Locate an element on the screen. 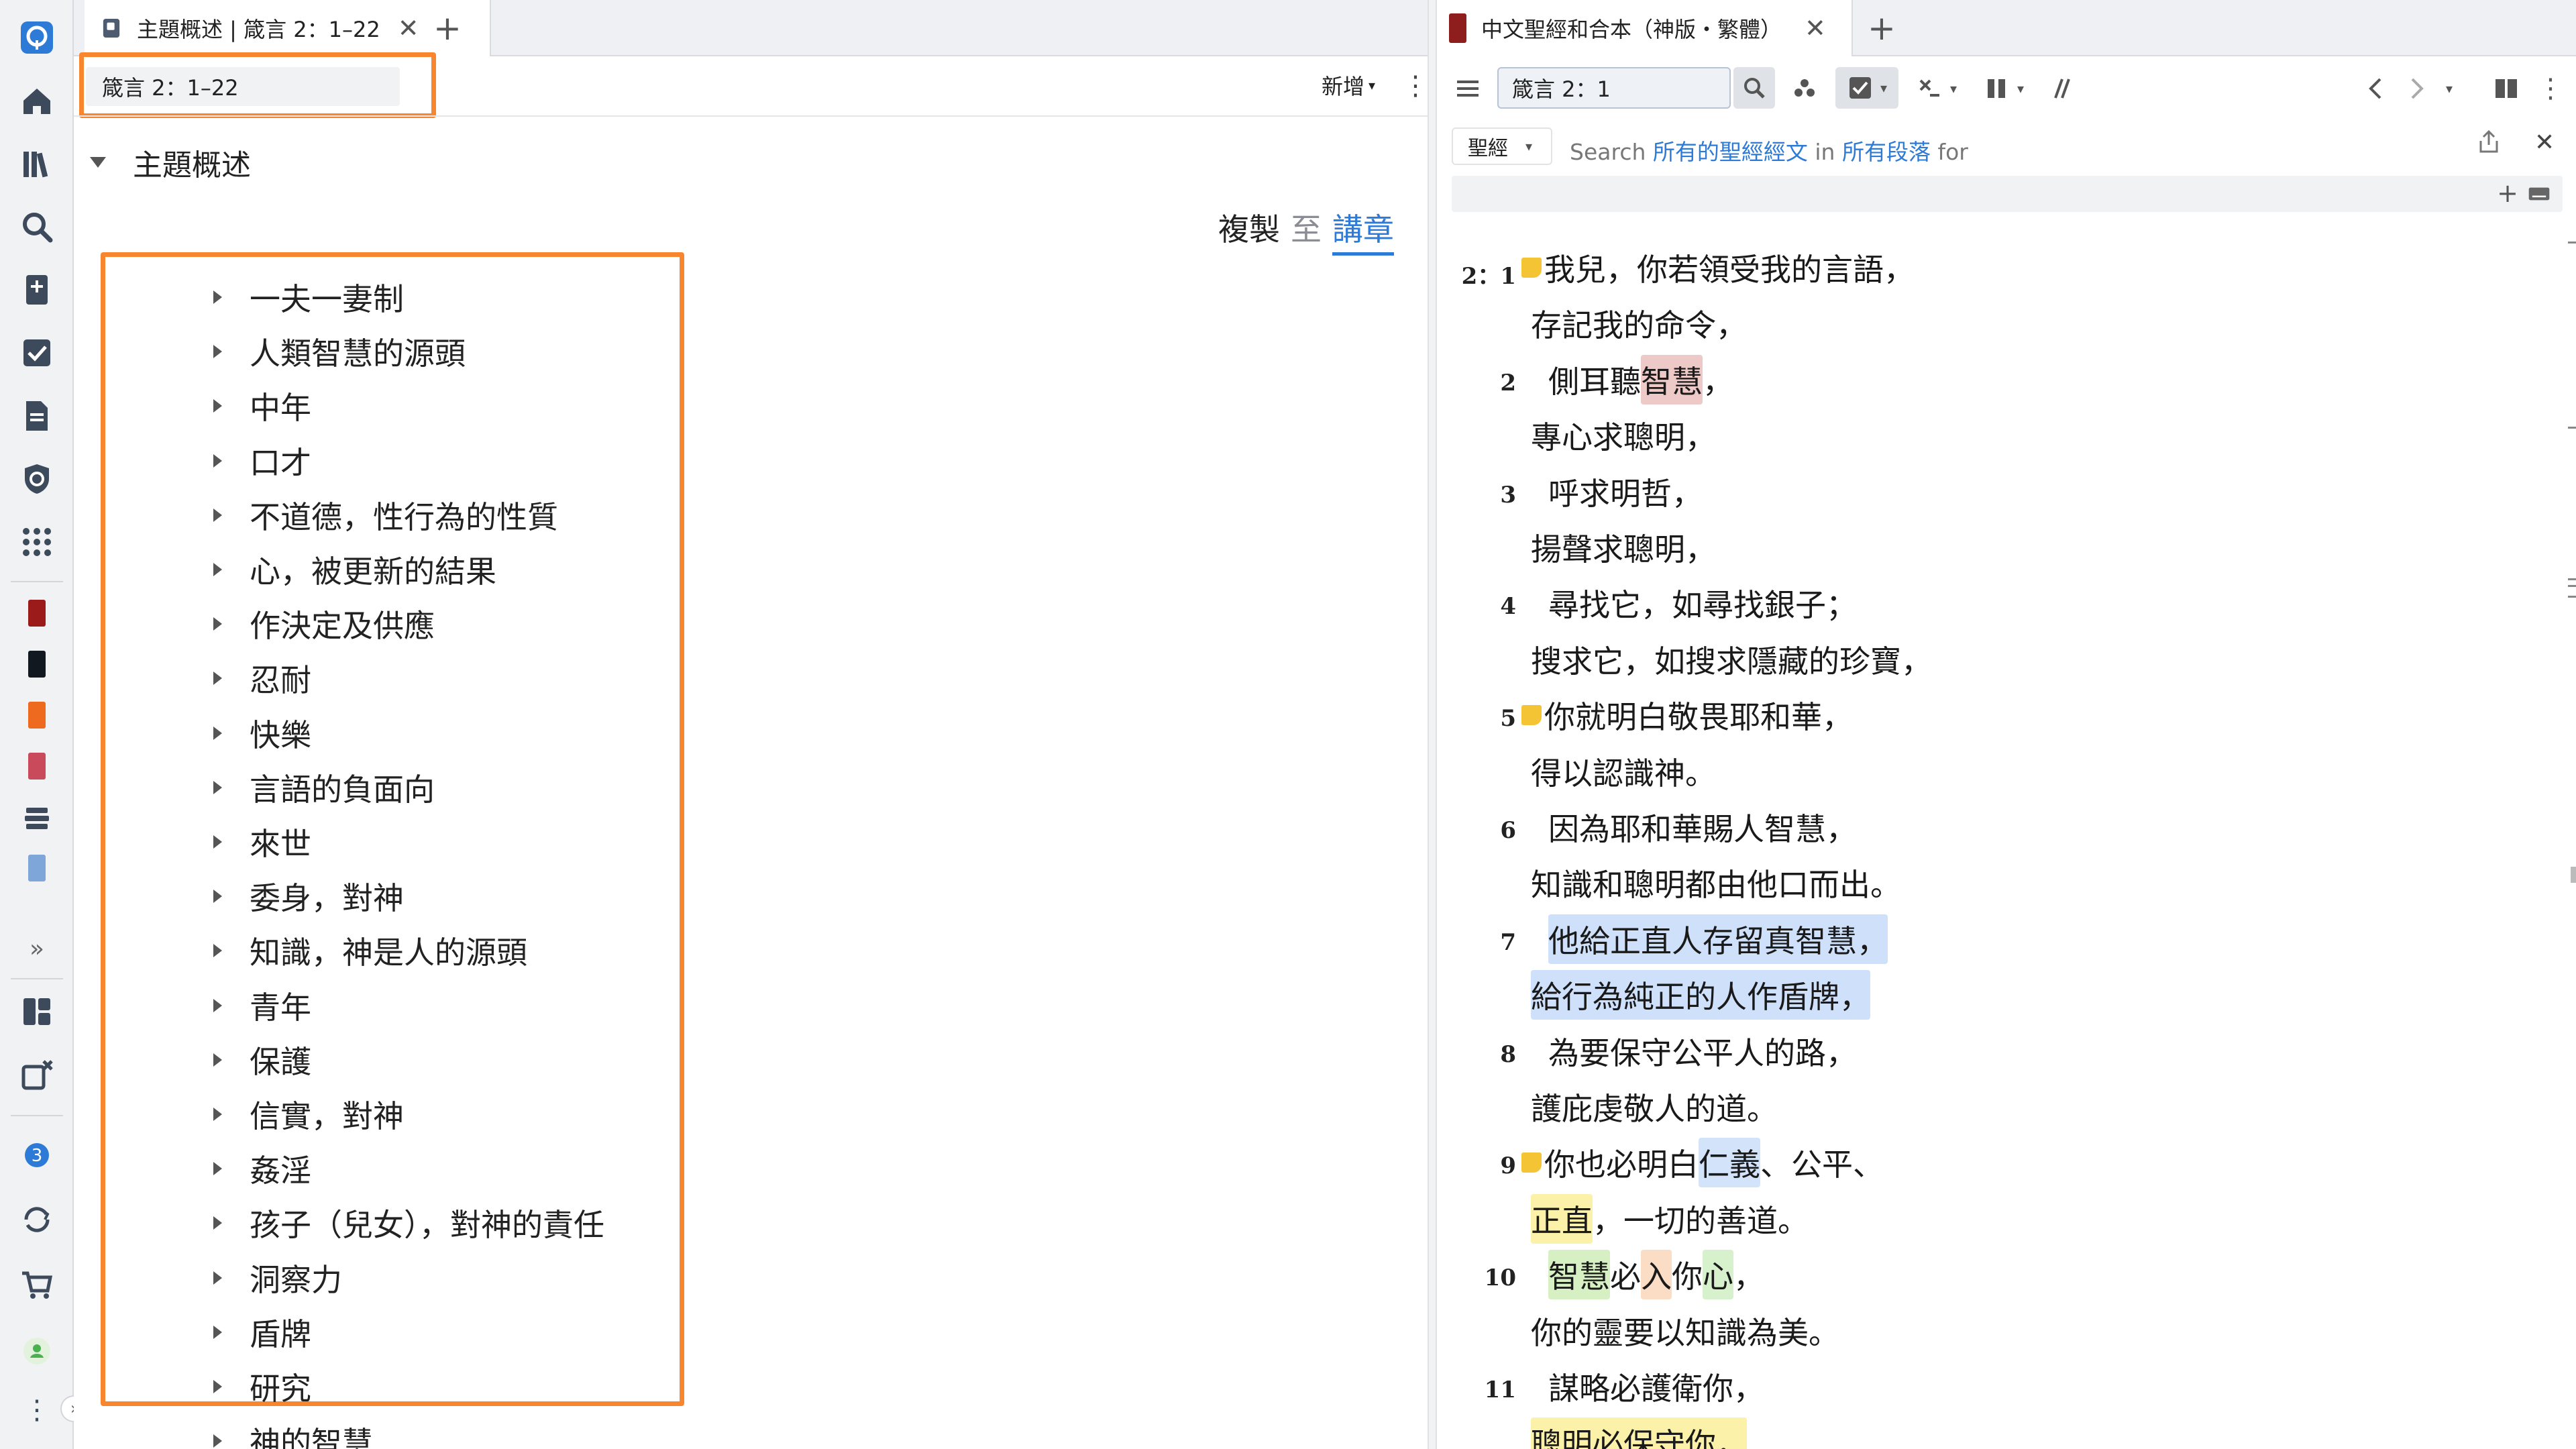  verse-number: 2 is located at coordinates (1508, 383).